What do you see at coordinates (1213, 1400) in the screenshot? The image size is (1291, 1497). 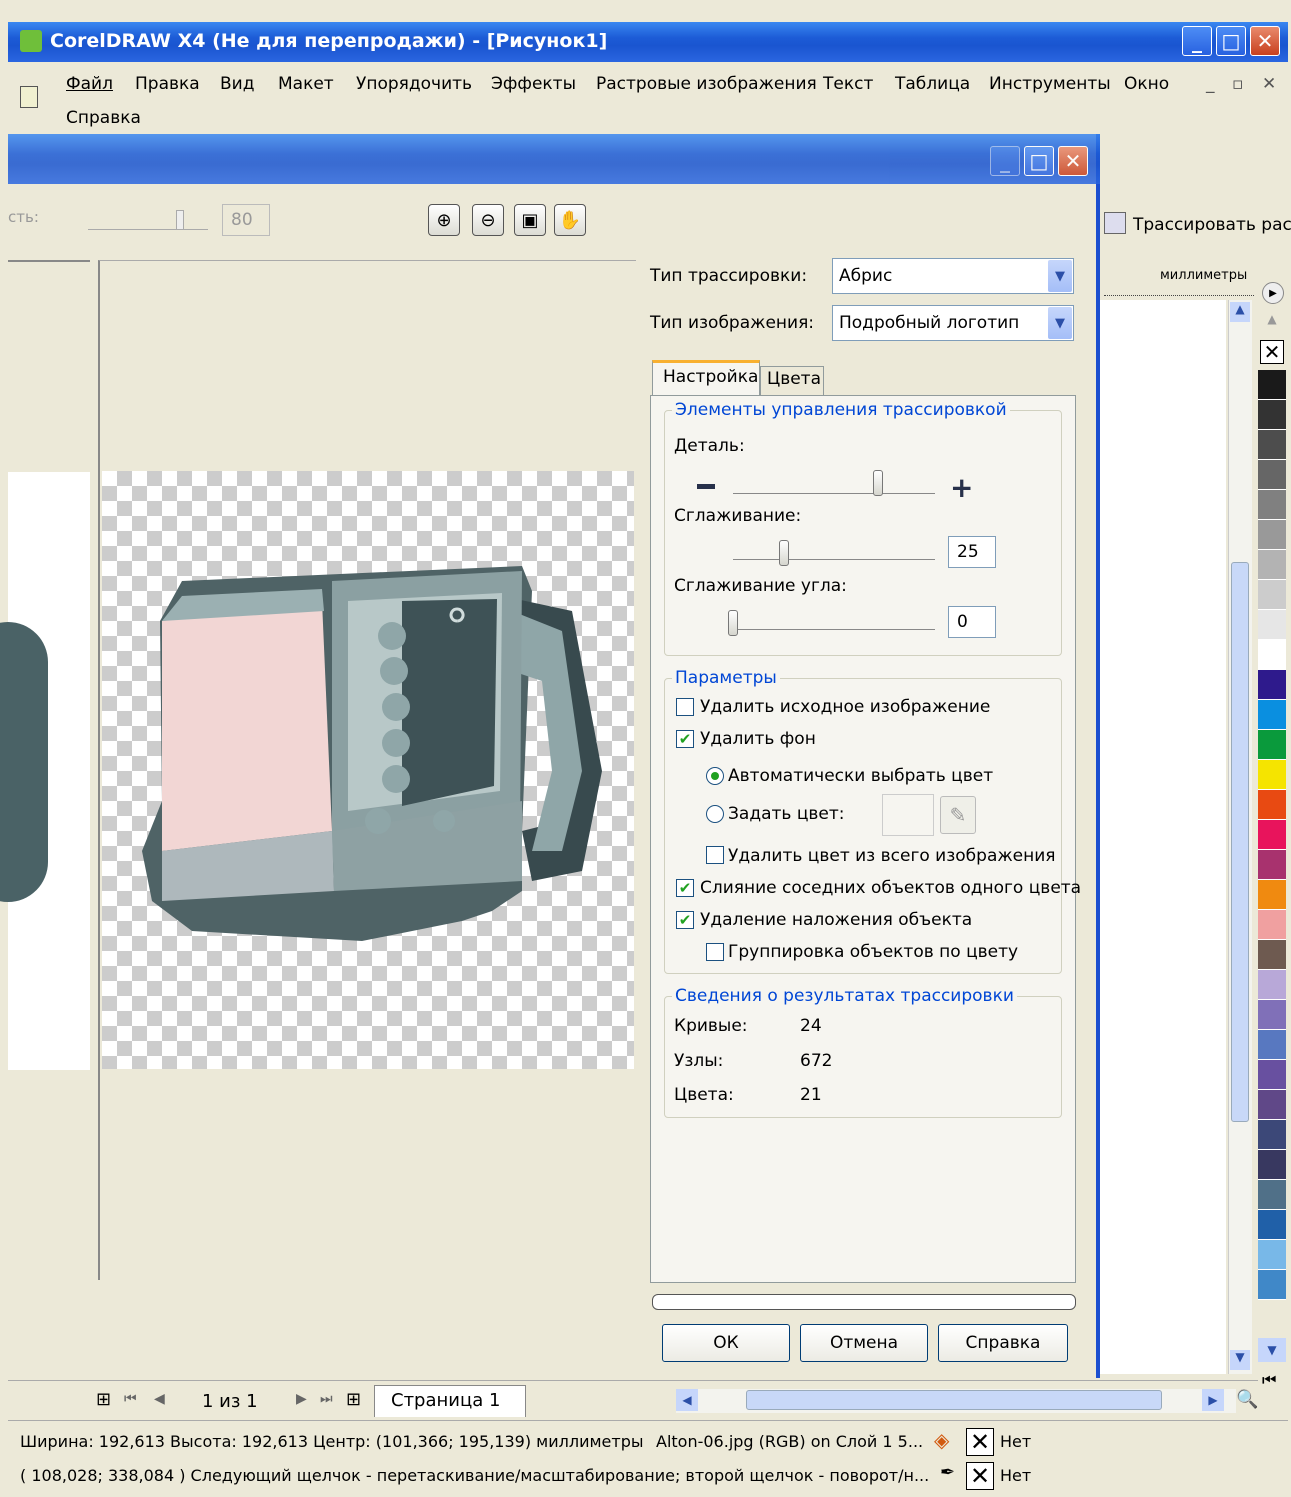 I see `scroll-right-icon: ▶` at bounding box center [1213, 1400].